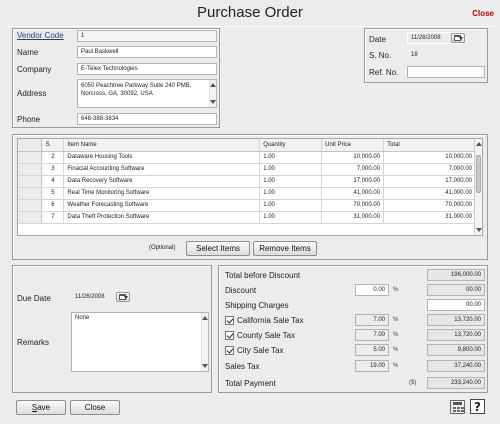 The width and height of the screenshot is (500, 424). What do you see at coordinates (446, 72) in the screenshot?
I see `refno-field` at bounding box center [446, 72].